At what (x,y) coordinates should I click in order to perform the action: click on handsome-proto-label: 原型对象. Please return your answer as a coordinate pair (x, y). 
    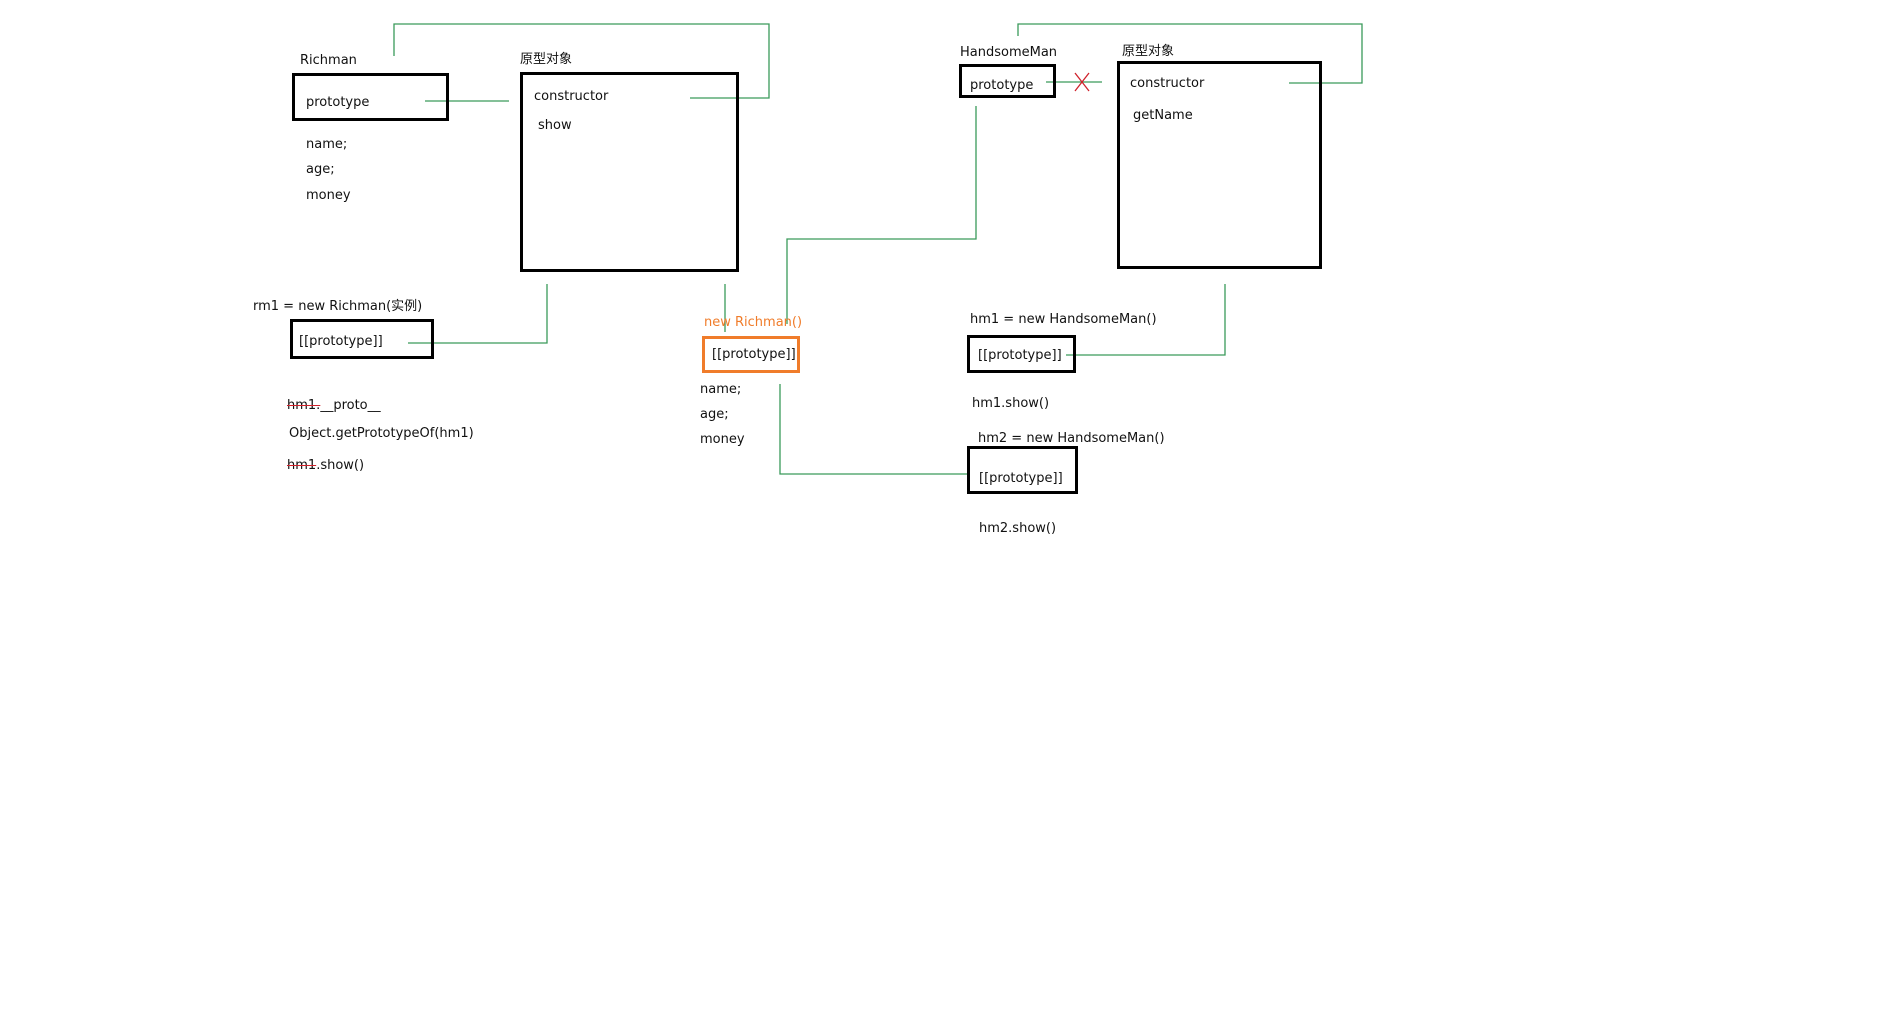
    Looking at the image, I should click on (1148, 51).